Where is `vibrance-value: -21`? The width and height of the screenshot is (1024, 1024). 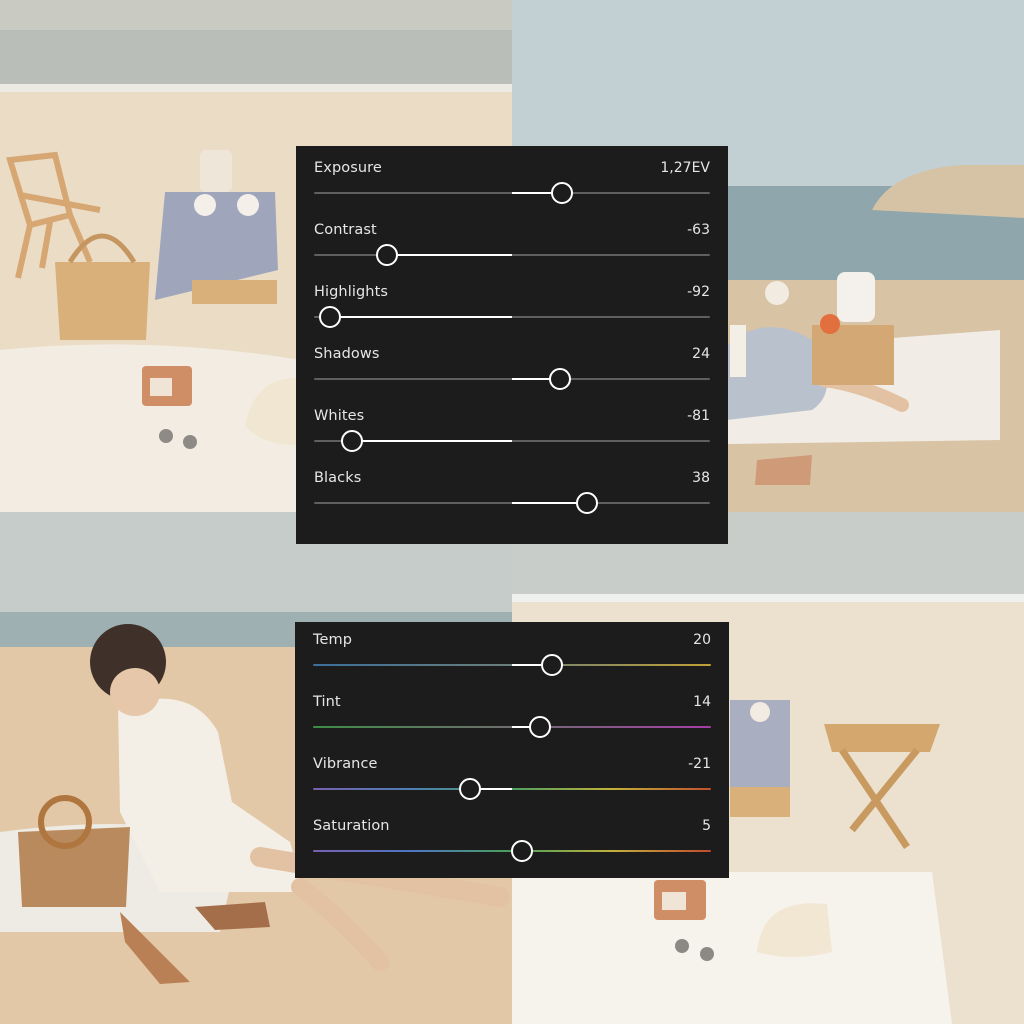 vibrance-value: -21 is located at coordinates (699, 764).